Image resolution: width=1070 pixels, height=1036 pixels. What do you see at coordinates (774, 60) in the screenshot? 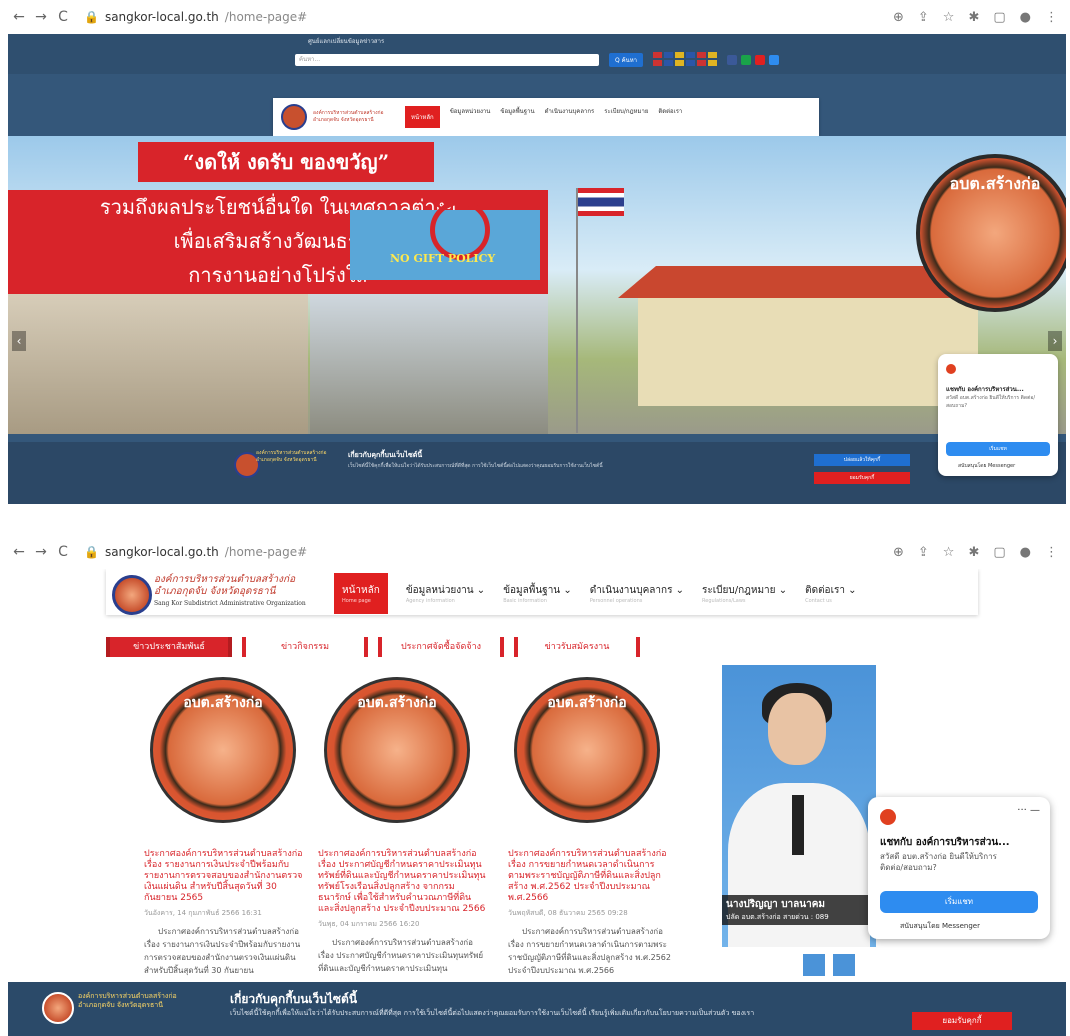
I see `twitter-icon` at bounding box center [774, 60].